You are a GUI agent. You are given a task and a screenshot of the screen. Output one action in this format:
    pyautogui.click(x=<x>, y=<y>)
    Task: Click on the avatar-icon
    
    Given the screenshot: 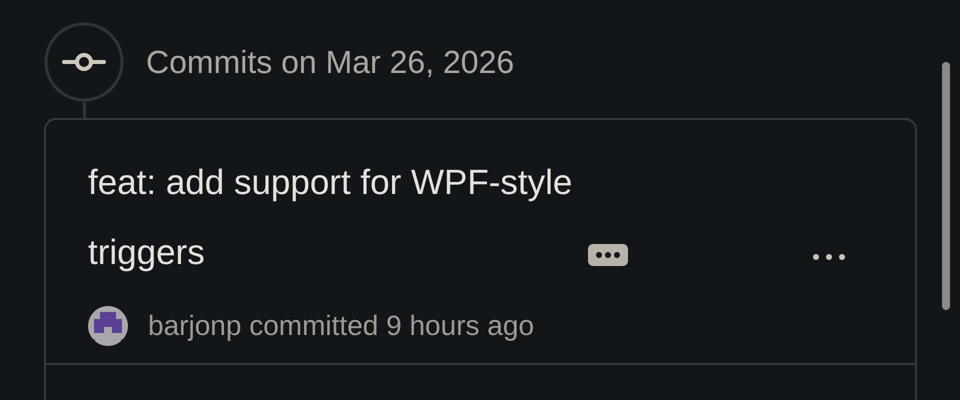 What is the action you would take?
    pyautogui.click(x=108, y=326)
    